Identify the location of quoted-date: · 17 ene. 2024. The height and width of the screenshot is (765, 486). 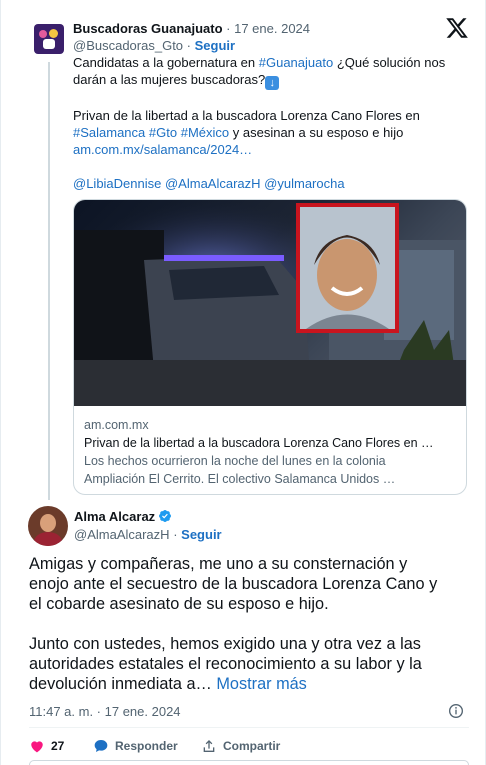
(268, 28).